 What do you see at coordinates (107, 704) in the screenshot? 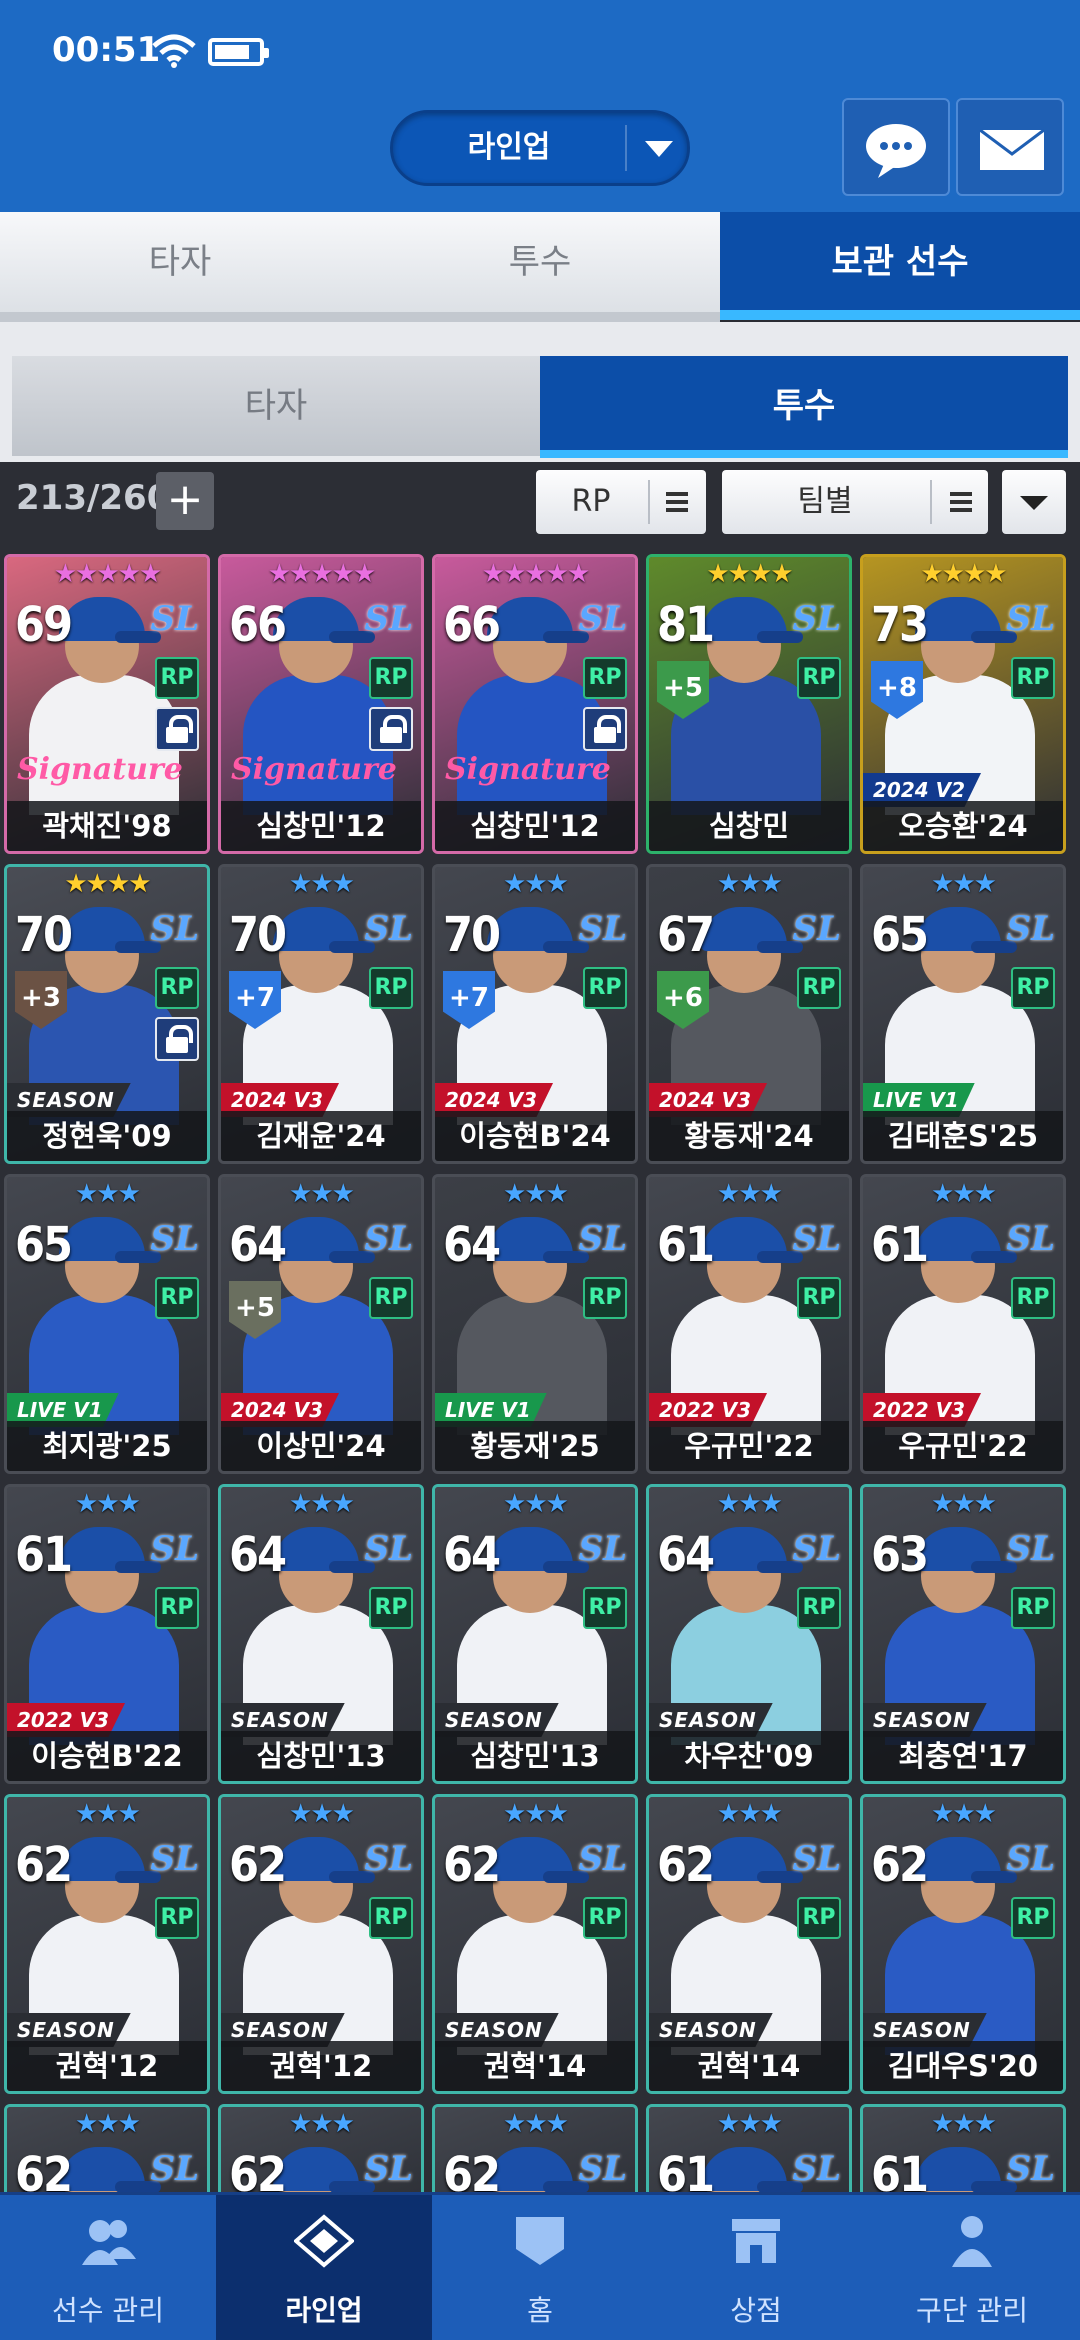
I see `player-card: ★★★★★ 69 SL RP Signature 곽채진'98` at bounding box center [107, 704].